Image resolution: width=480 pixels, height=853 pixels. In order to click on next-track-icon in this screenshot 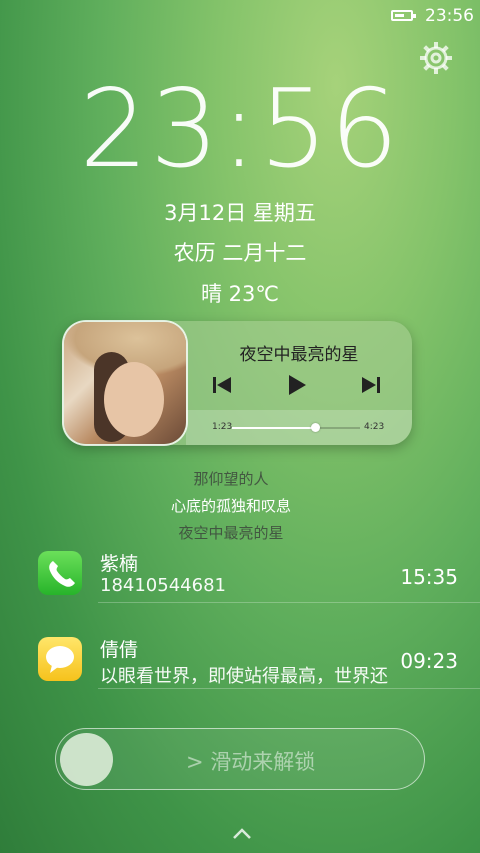, I will do `click(371, 385)`.